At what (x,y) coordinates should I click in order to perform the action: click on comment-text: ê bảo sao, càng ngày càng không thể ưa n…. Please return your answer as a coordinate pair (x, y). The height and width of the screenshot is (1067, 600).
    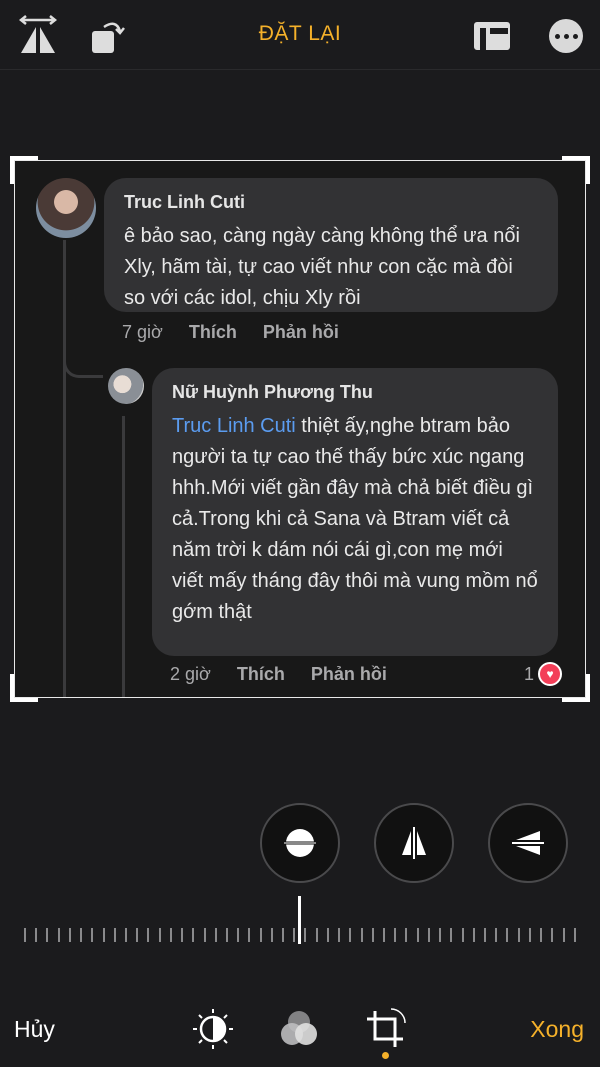
    Looking at the image, I should click on (322, 267).